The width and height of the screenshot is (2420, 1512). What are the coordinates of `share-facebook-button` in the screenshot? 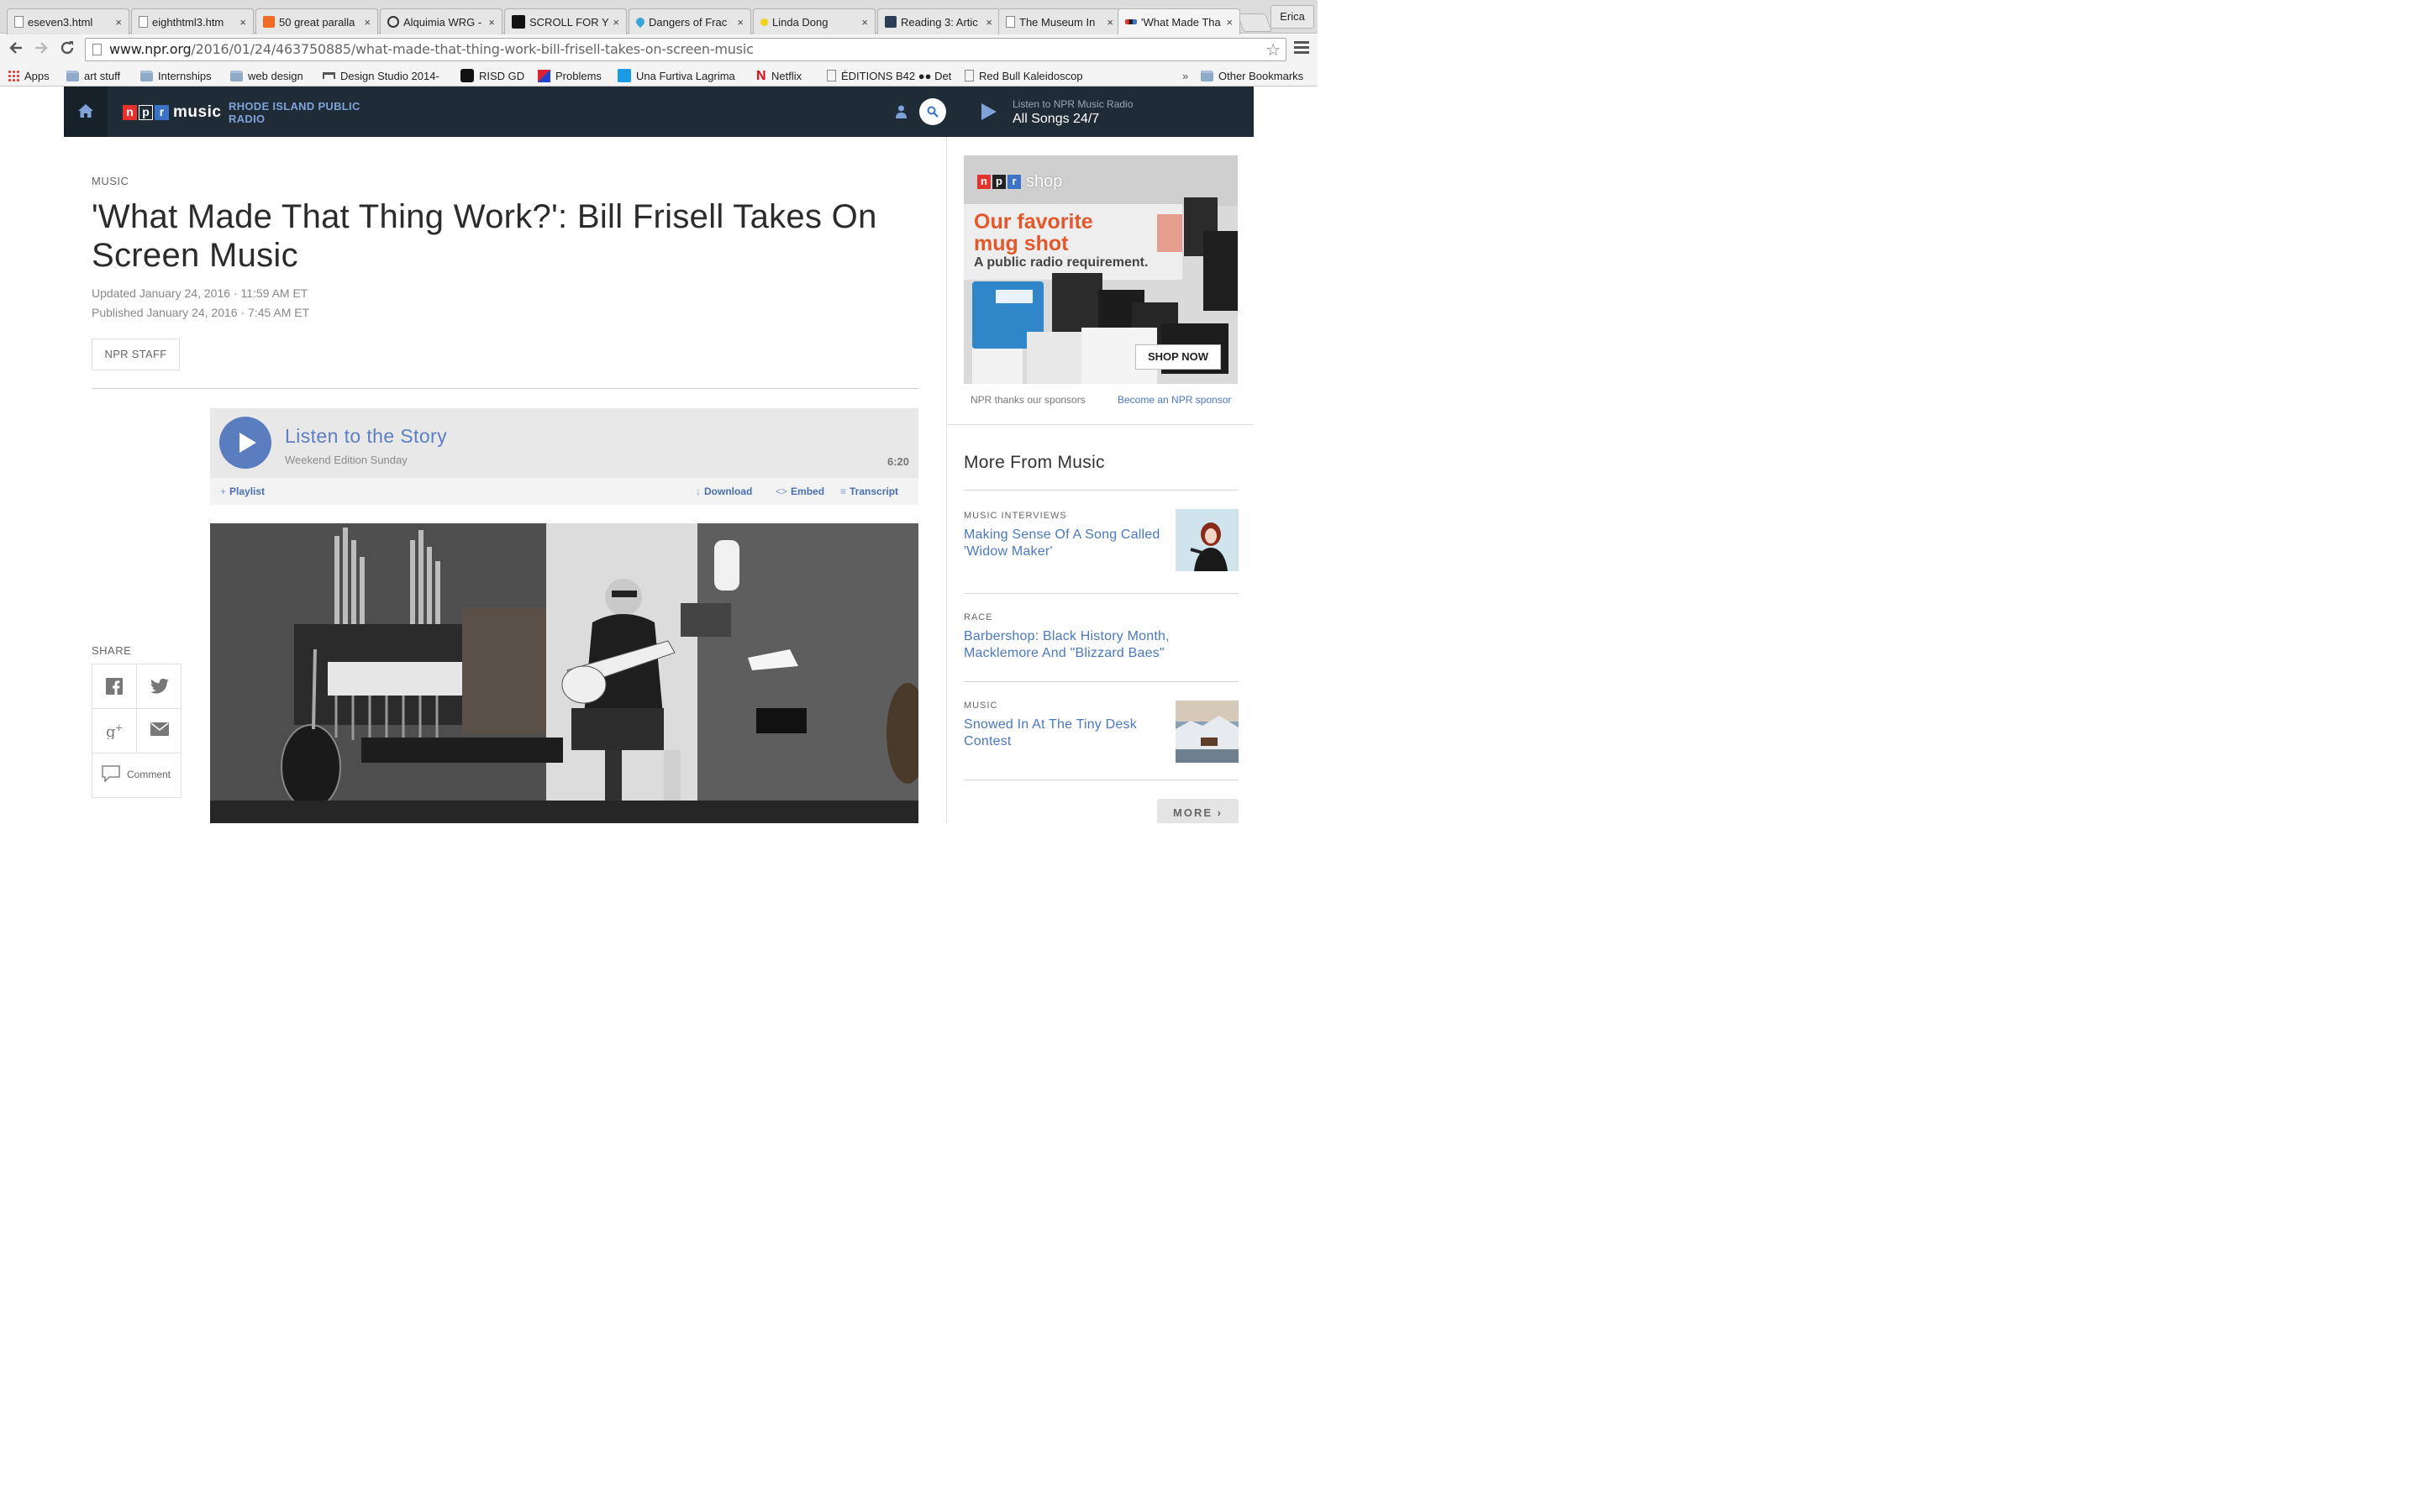 It's located at (114, 686).